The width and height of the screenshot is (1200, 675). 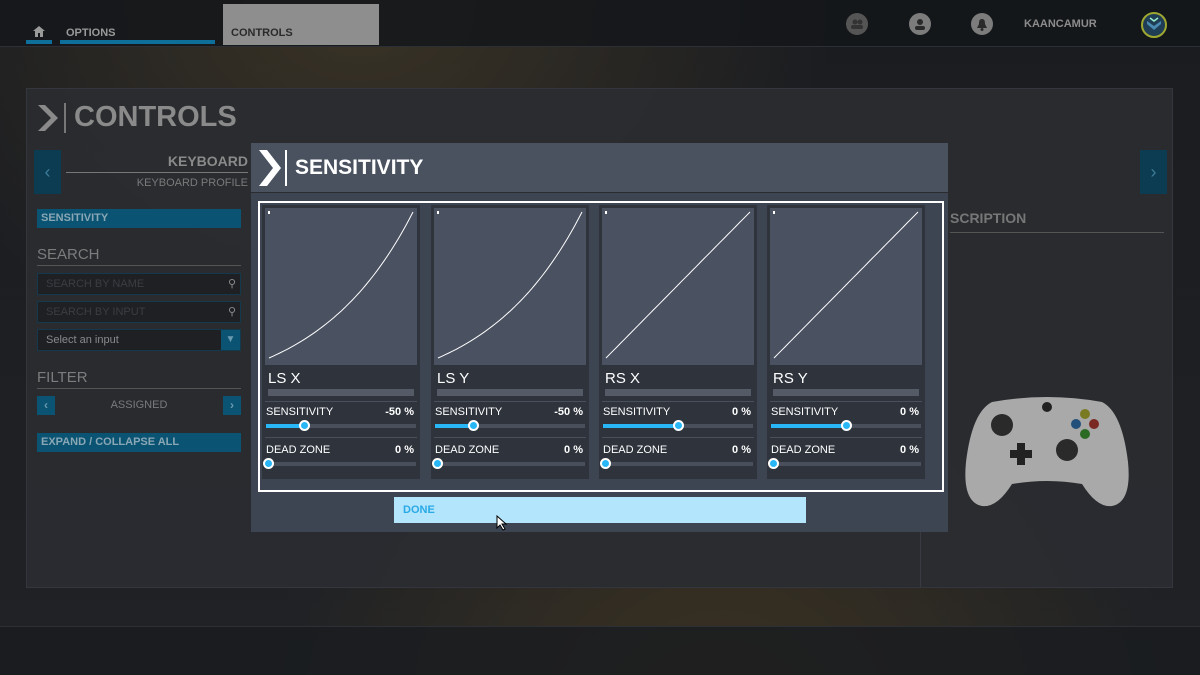 What do you see at coordinates (192, 183) in the screenshot?
I see `profile-name: KEYBOARD PROFILE` at bounding box center [192, 183].